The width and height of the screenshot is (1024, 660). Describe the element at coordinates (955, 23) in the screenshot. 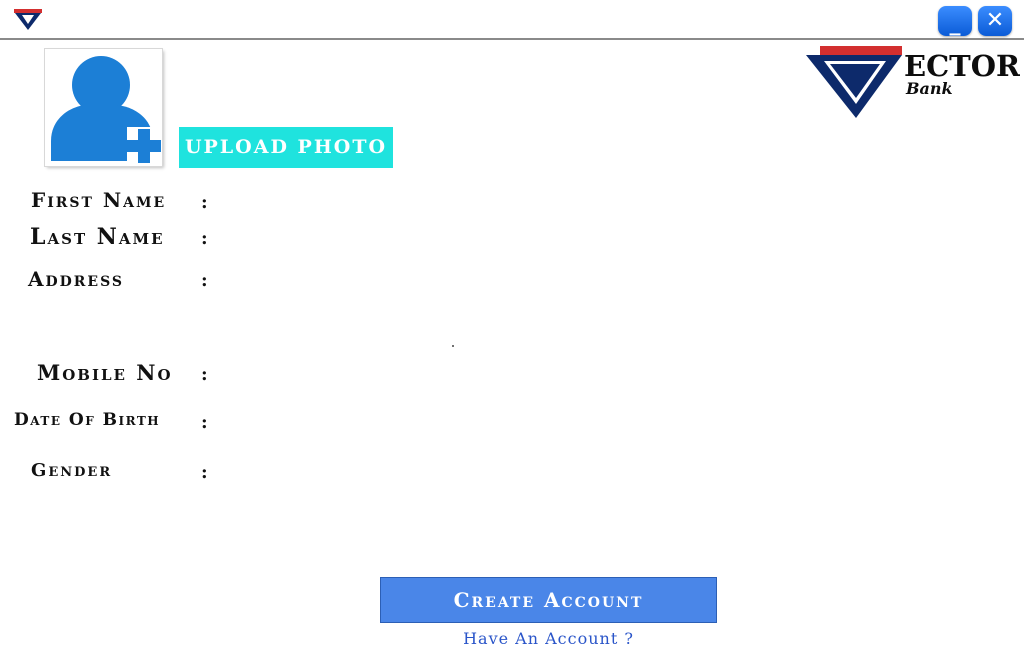

I see `minimize-icon: _` at that location.